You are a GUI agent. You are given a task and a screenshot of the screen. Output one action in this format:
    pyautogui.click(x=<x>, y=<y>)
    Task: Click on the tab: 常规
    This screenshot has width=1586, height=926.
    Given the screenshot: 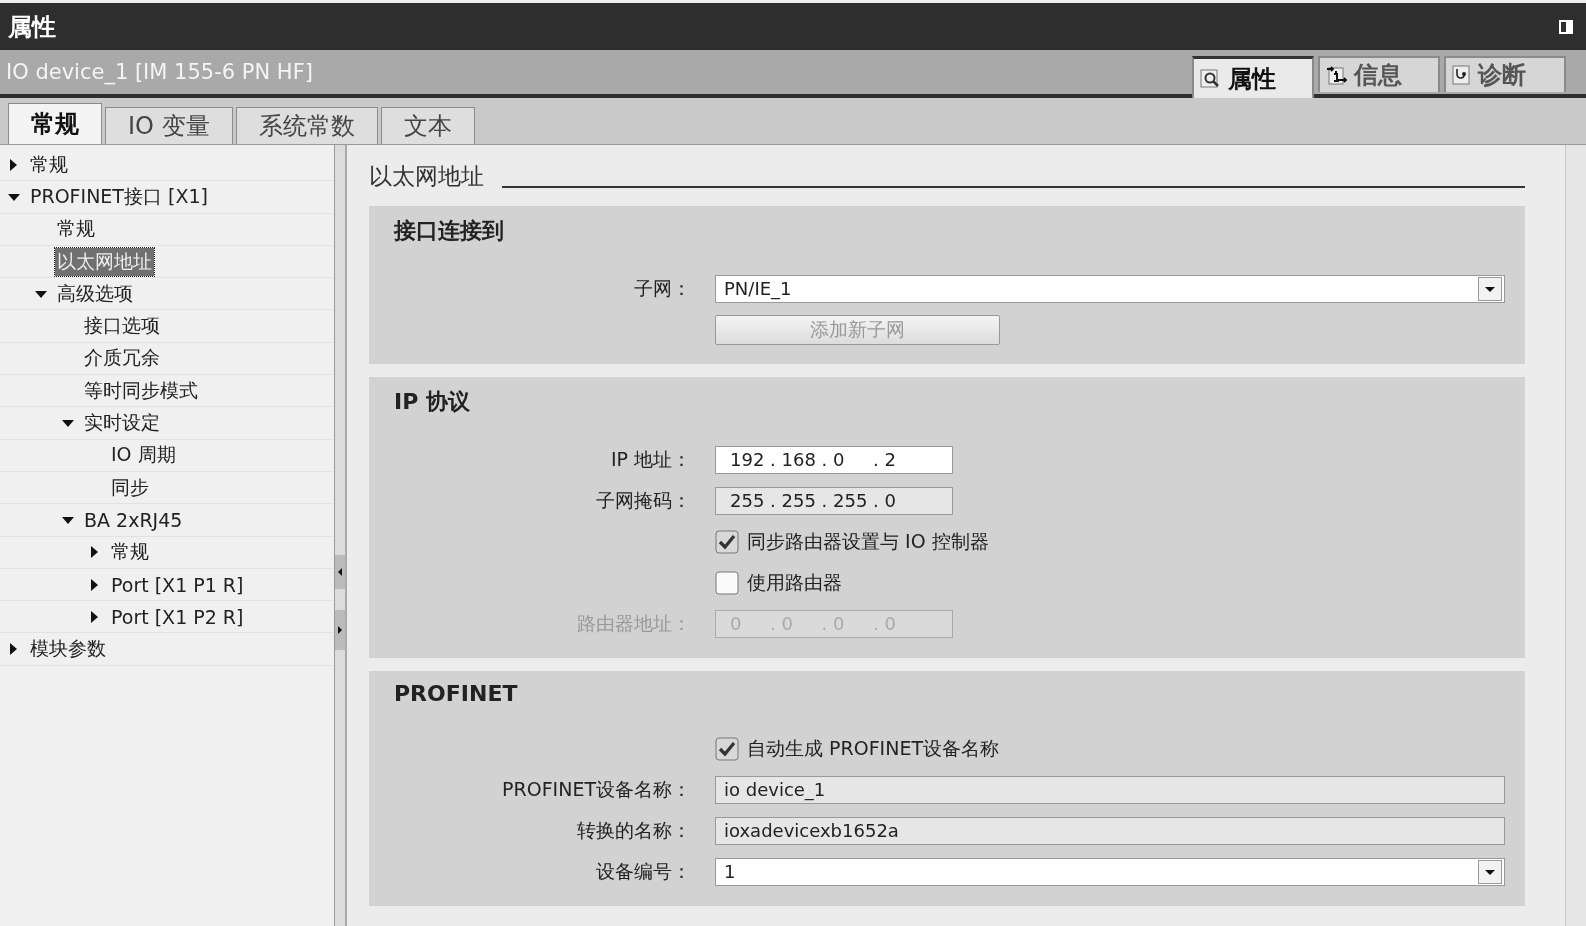 What is the action you would take?
    pyautogui.click(x=55, y=123)
    